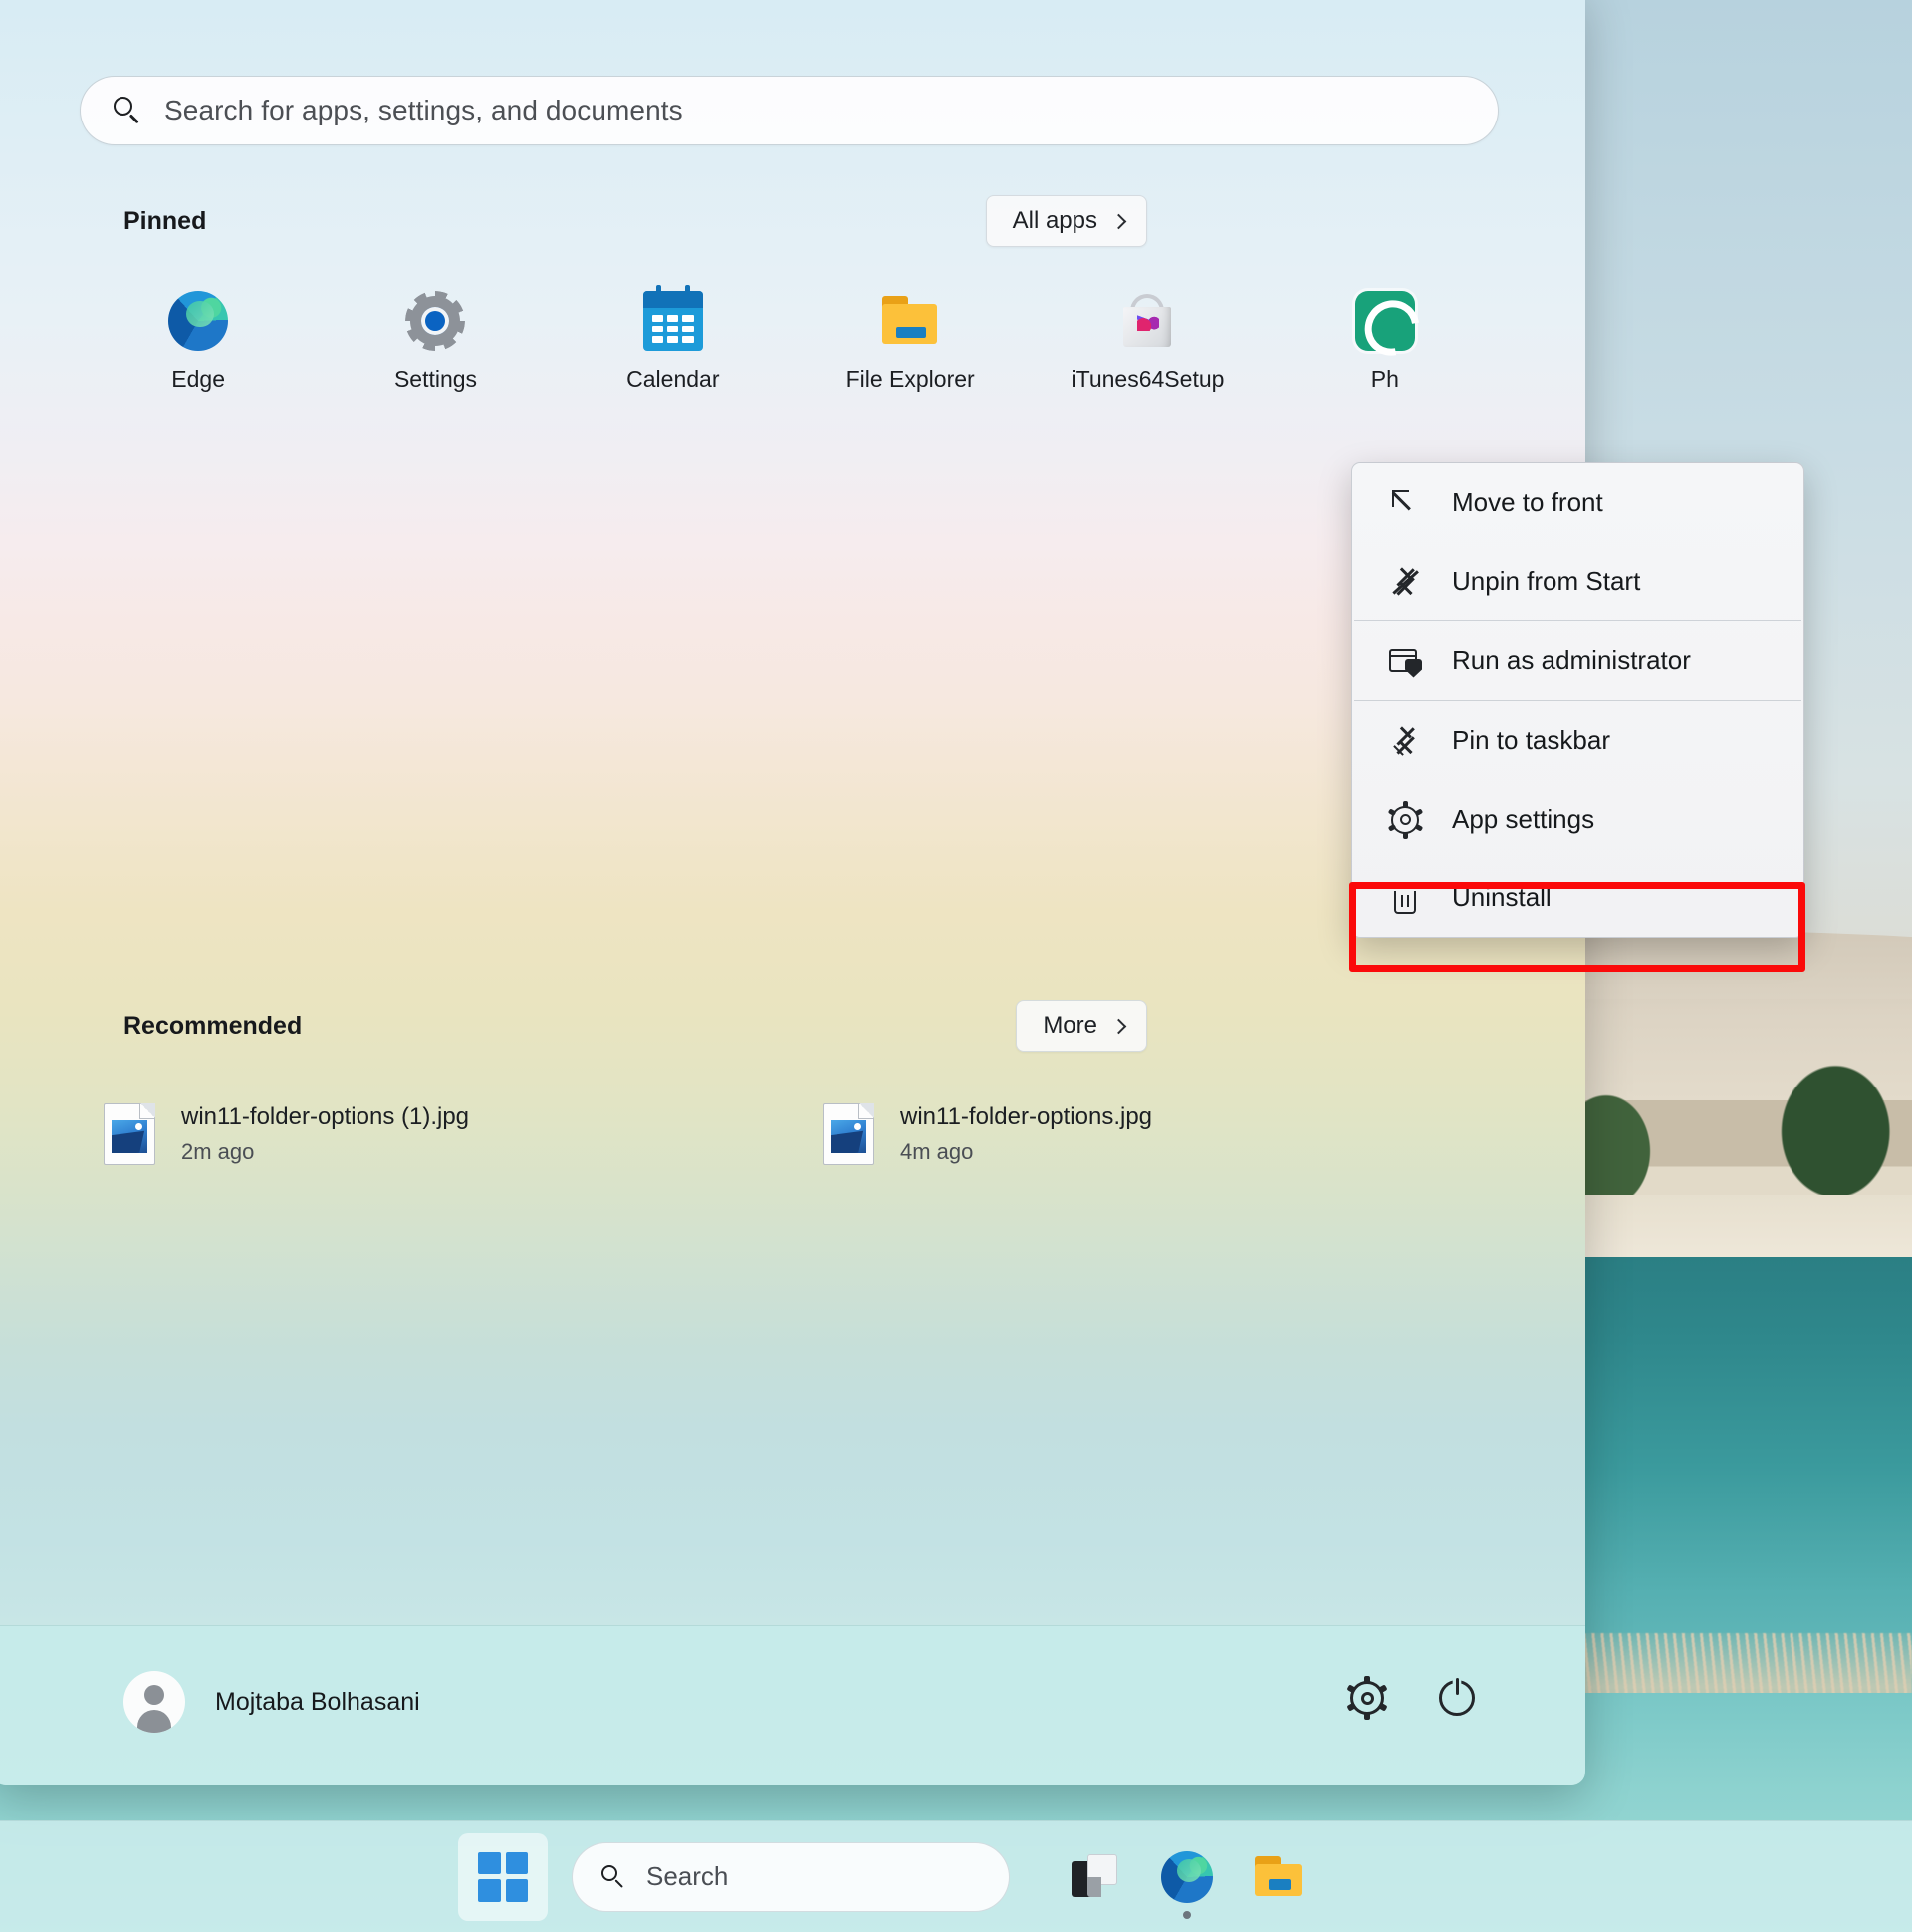 This screenshot has height=1932, width=1912. What do you see at coordinates (1147, 321) in the screenshot?
I see `itunes-installer-icon` at bounding box center [1147, 321].